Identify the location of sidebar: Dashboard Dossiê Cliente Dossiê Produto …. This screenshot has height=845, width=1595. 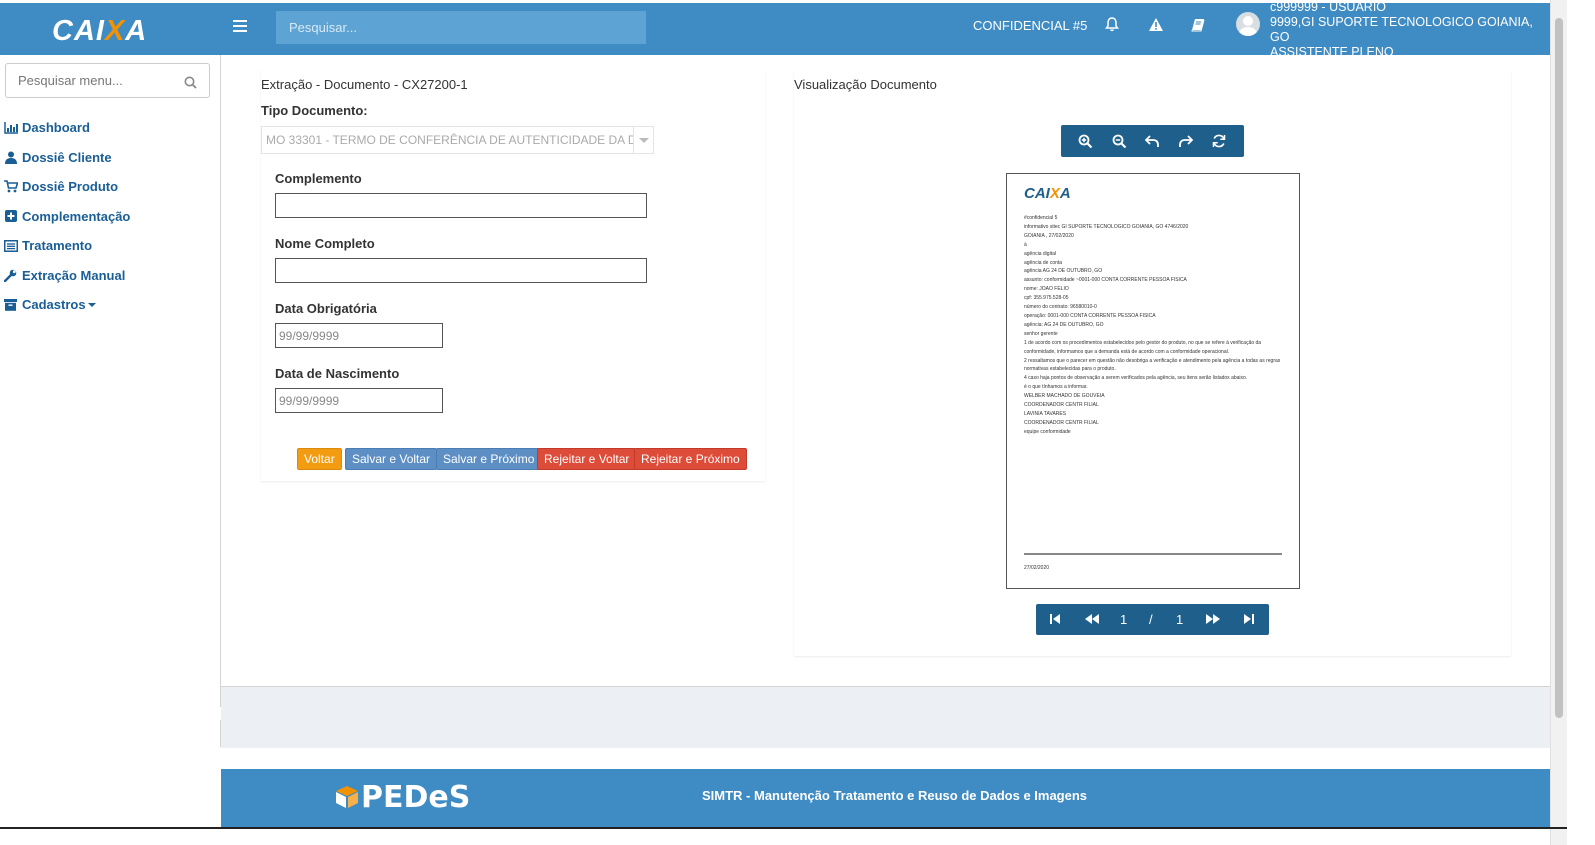
(110, 401).